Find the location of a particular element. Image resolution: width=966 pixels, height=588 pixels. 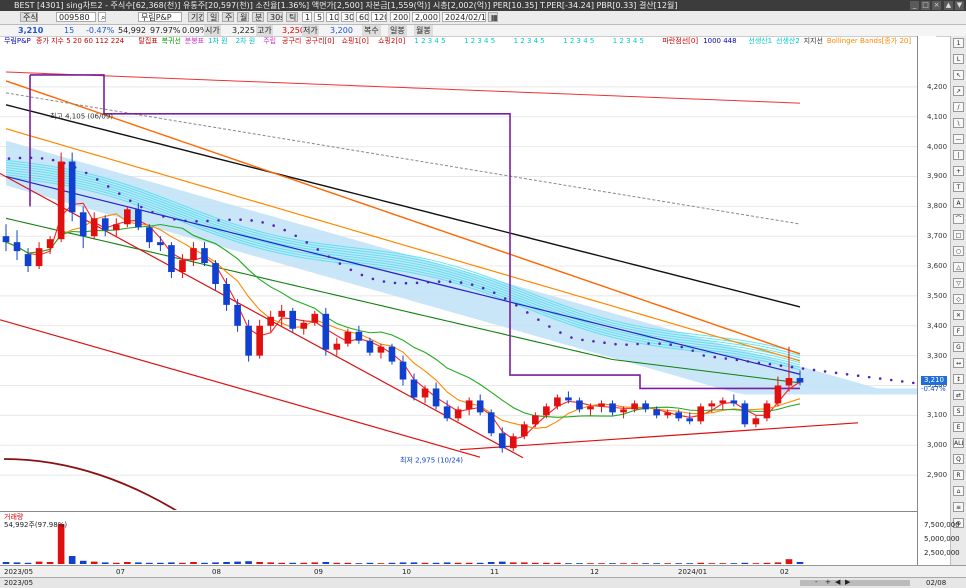

calendar-icon: ▦ is located at coordinates (493, 17).